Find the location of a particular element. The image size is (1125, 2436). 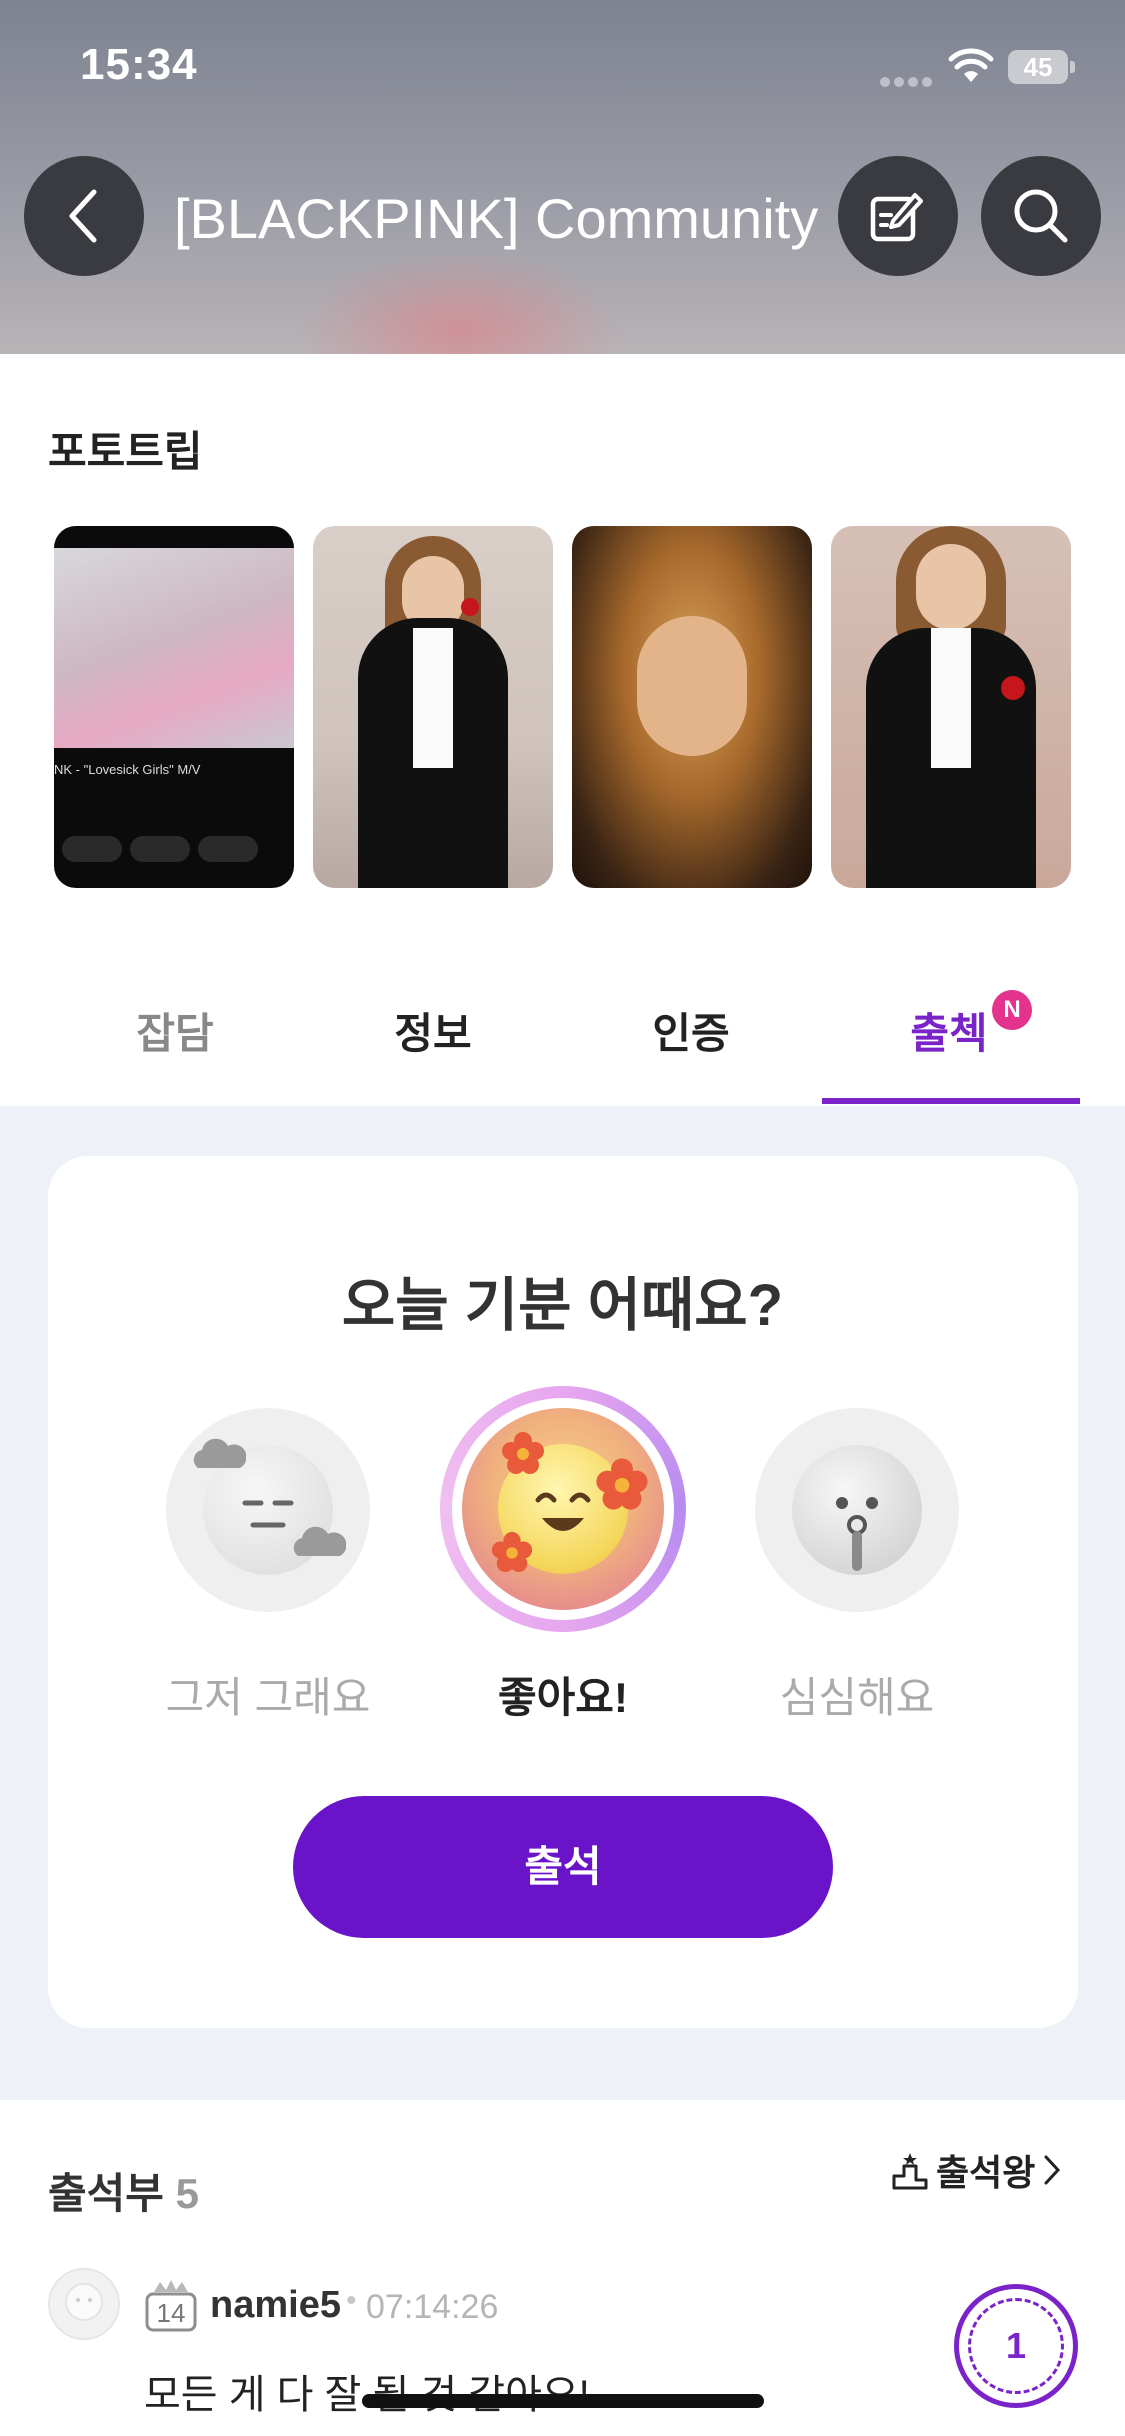

signal-icon is located at coordinates (908, 80).